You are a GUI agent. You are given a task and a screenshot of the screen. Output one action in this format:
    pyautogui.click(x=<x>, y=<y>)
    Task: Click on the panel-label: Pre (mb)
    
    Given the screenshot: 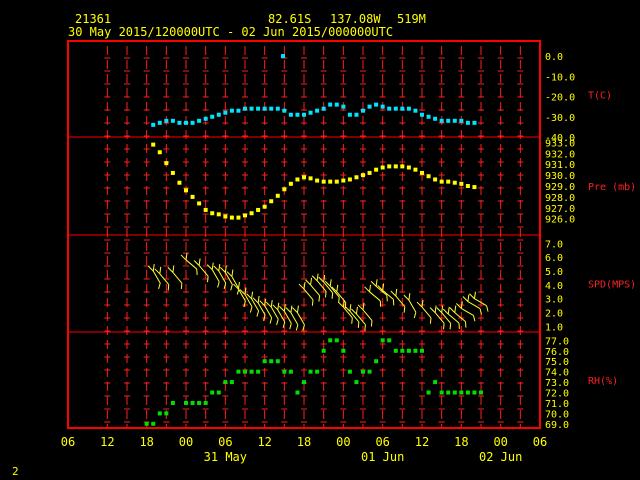 What is the action you would take?
    pyautogui.click(x=612, y=187)
    